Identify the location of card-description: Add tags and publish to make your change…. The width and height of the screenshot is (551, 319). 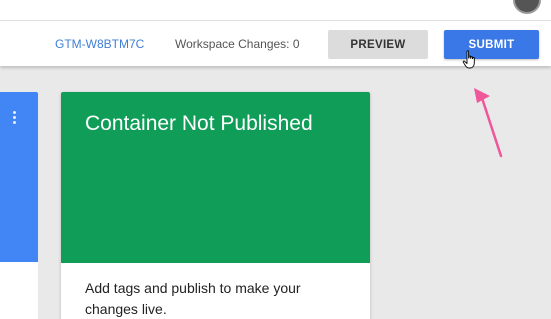
(193, 298).